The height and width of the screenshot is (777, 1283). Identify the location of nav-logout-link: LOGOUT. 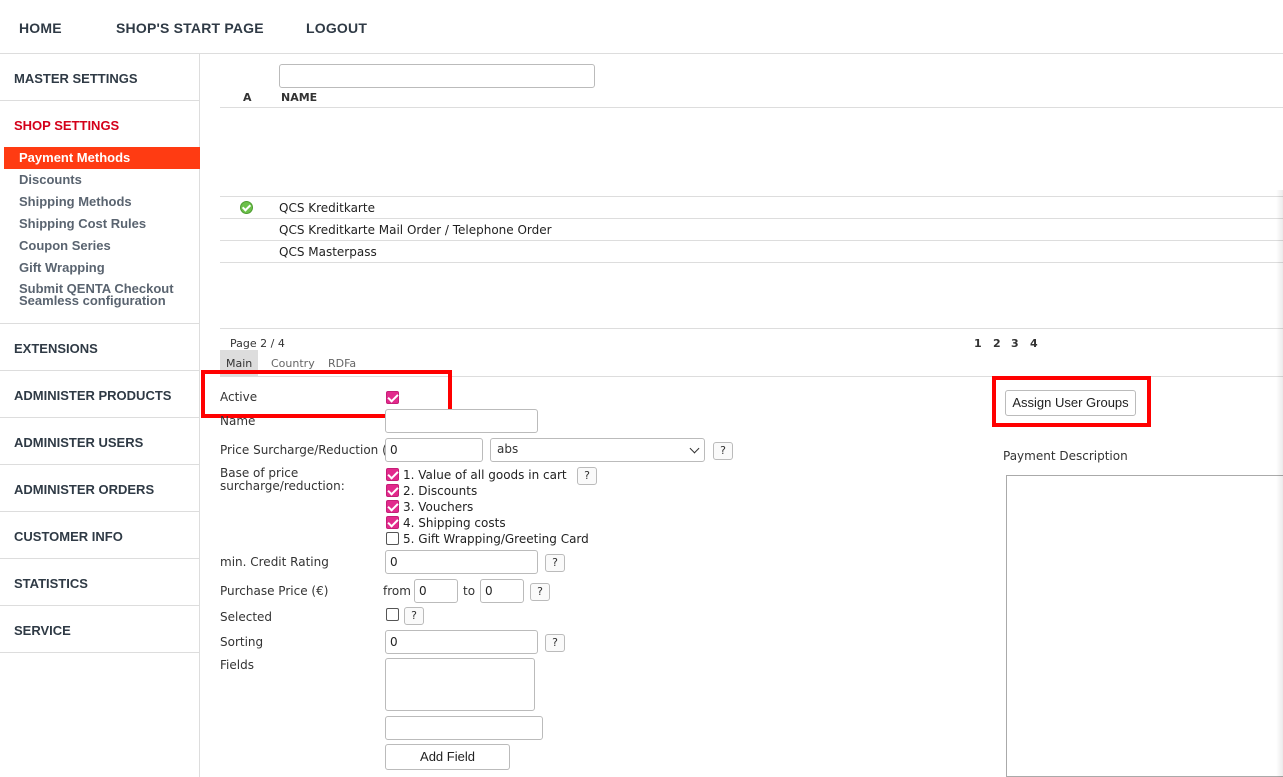
(336, 28).